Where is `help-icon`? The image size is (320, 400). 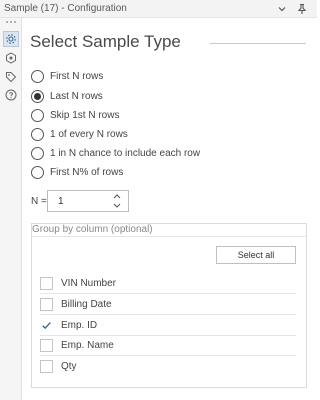 help-icon is located at coordinates (11, 95).